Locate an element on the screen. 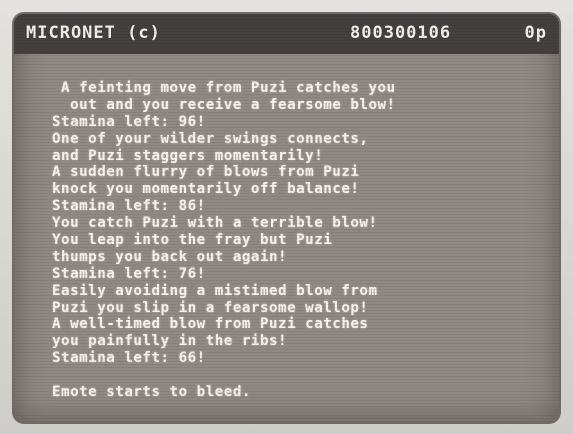 The image size is (573, 434). message-line: A sudden flurry of blows from Puzi is located at coordinates (206, 172).